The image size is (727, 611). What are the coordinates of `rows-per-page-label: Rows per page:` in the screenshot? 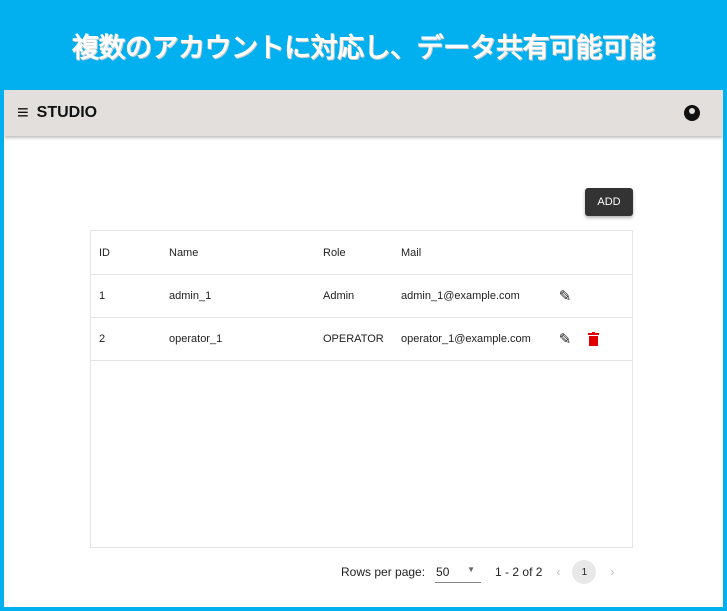 It's located at (383, 572).